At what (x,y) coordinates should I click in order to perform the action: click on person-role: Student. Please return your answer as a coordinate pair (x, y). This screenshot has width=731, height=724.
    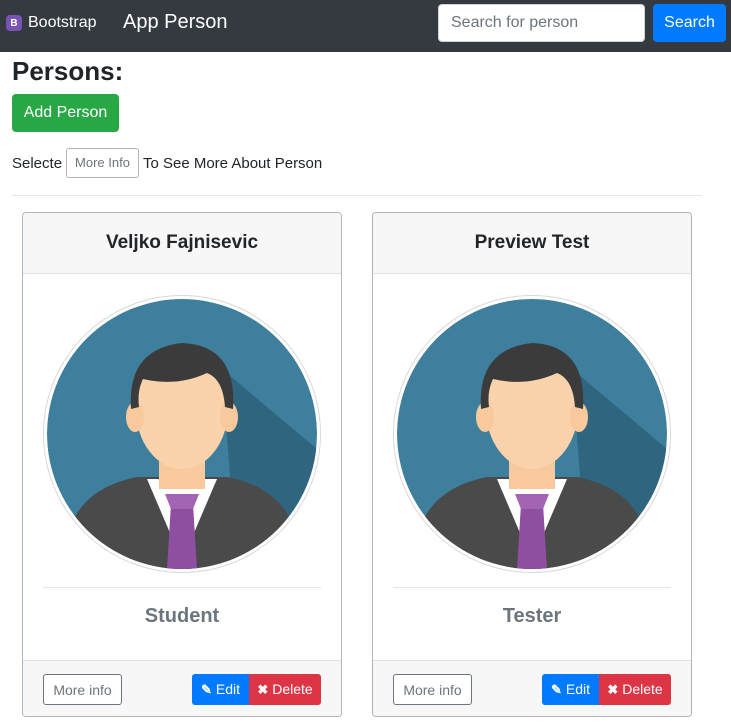
    Looking at the image, I should click on (182, 616).